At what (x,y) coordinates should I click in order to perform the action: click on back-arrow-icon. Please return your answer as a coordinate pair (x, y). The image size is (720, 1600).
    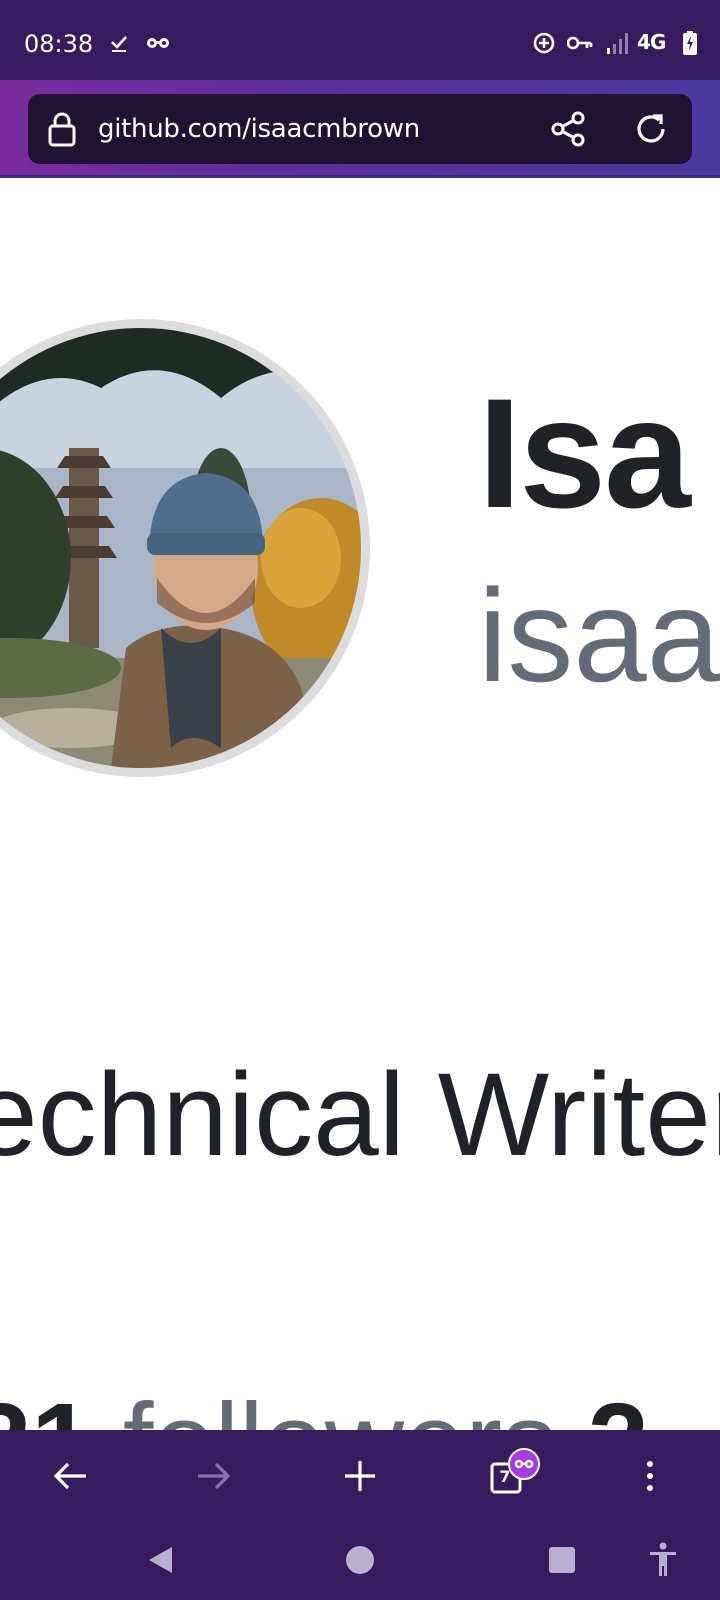
    Looking at the image, I should click on (70, 1476).